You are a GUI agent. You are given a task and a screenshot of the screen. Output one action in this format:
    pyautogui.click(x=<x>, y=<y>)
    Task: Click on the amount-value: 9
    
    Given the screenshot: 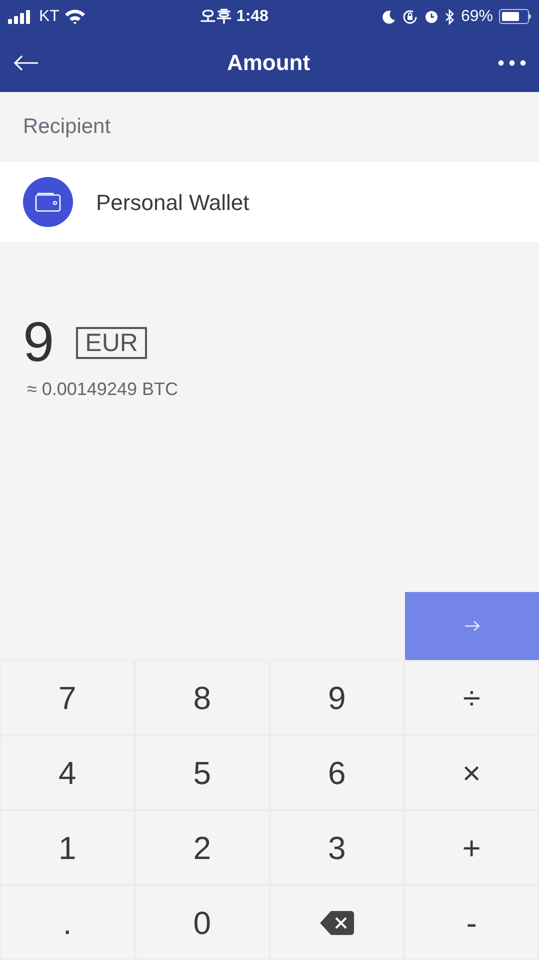 What is the action you would take?
    pyautogui.click(x=38, y=342)
    